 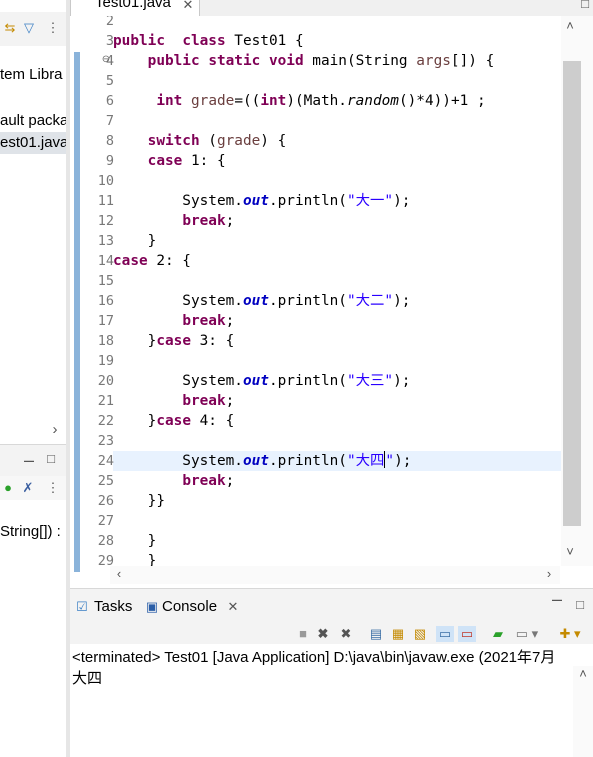 I want to click on code-token: }, so click(x=135, y=541).